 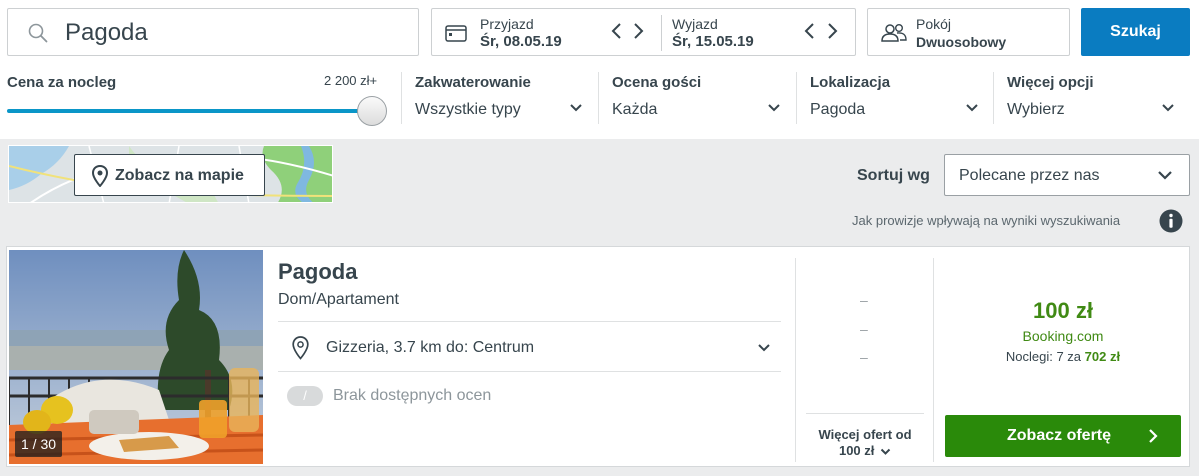 What do you see at coordinates (372, 111) in the screenshot?
I see `price-slider-handle` at bounding box center [372, 111].